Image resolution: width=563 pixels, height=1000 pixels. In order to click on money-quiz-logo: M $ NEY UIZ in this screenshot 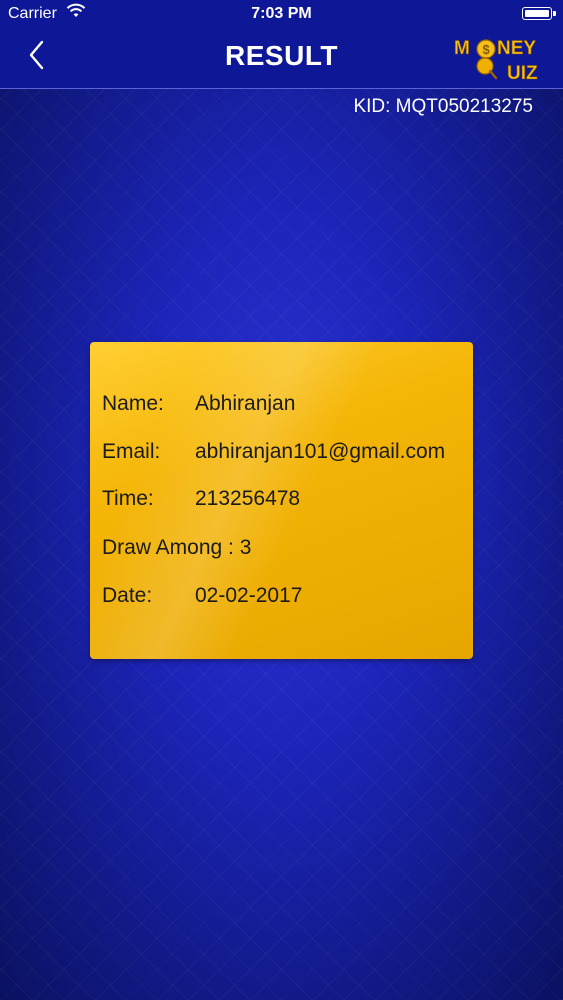, I will do `click(496, 60)`.